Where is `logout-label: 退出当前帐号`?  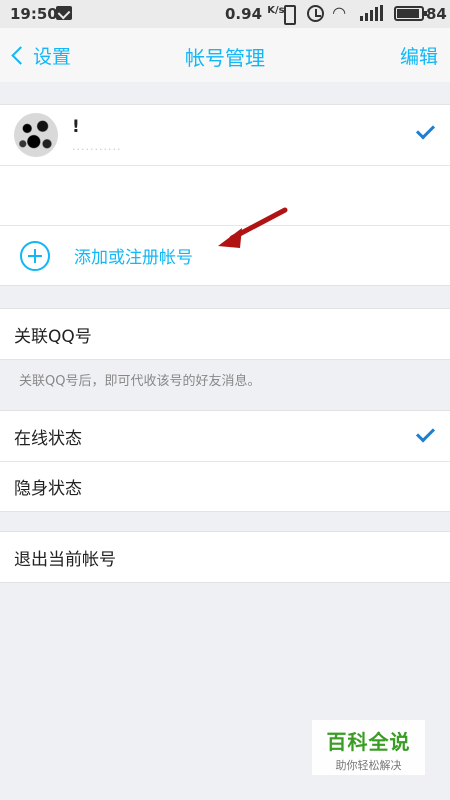
logout-label: 退出当前帐号 is located at coordinates (65, 559).